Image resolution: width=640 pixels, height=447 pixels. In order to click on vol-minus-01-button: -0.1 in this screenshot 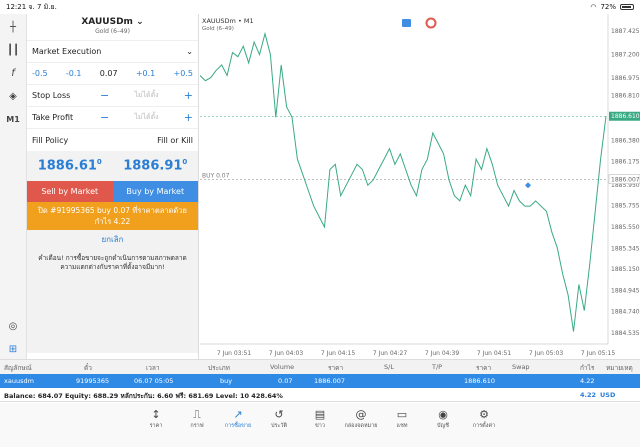, I will do `click(74, 73)`.